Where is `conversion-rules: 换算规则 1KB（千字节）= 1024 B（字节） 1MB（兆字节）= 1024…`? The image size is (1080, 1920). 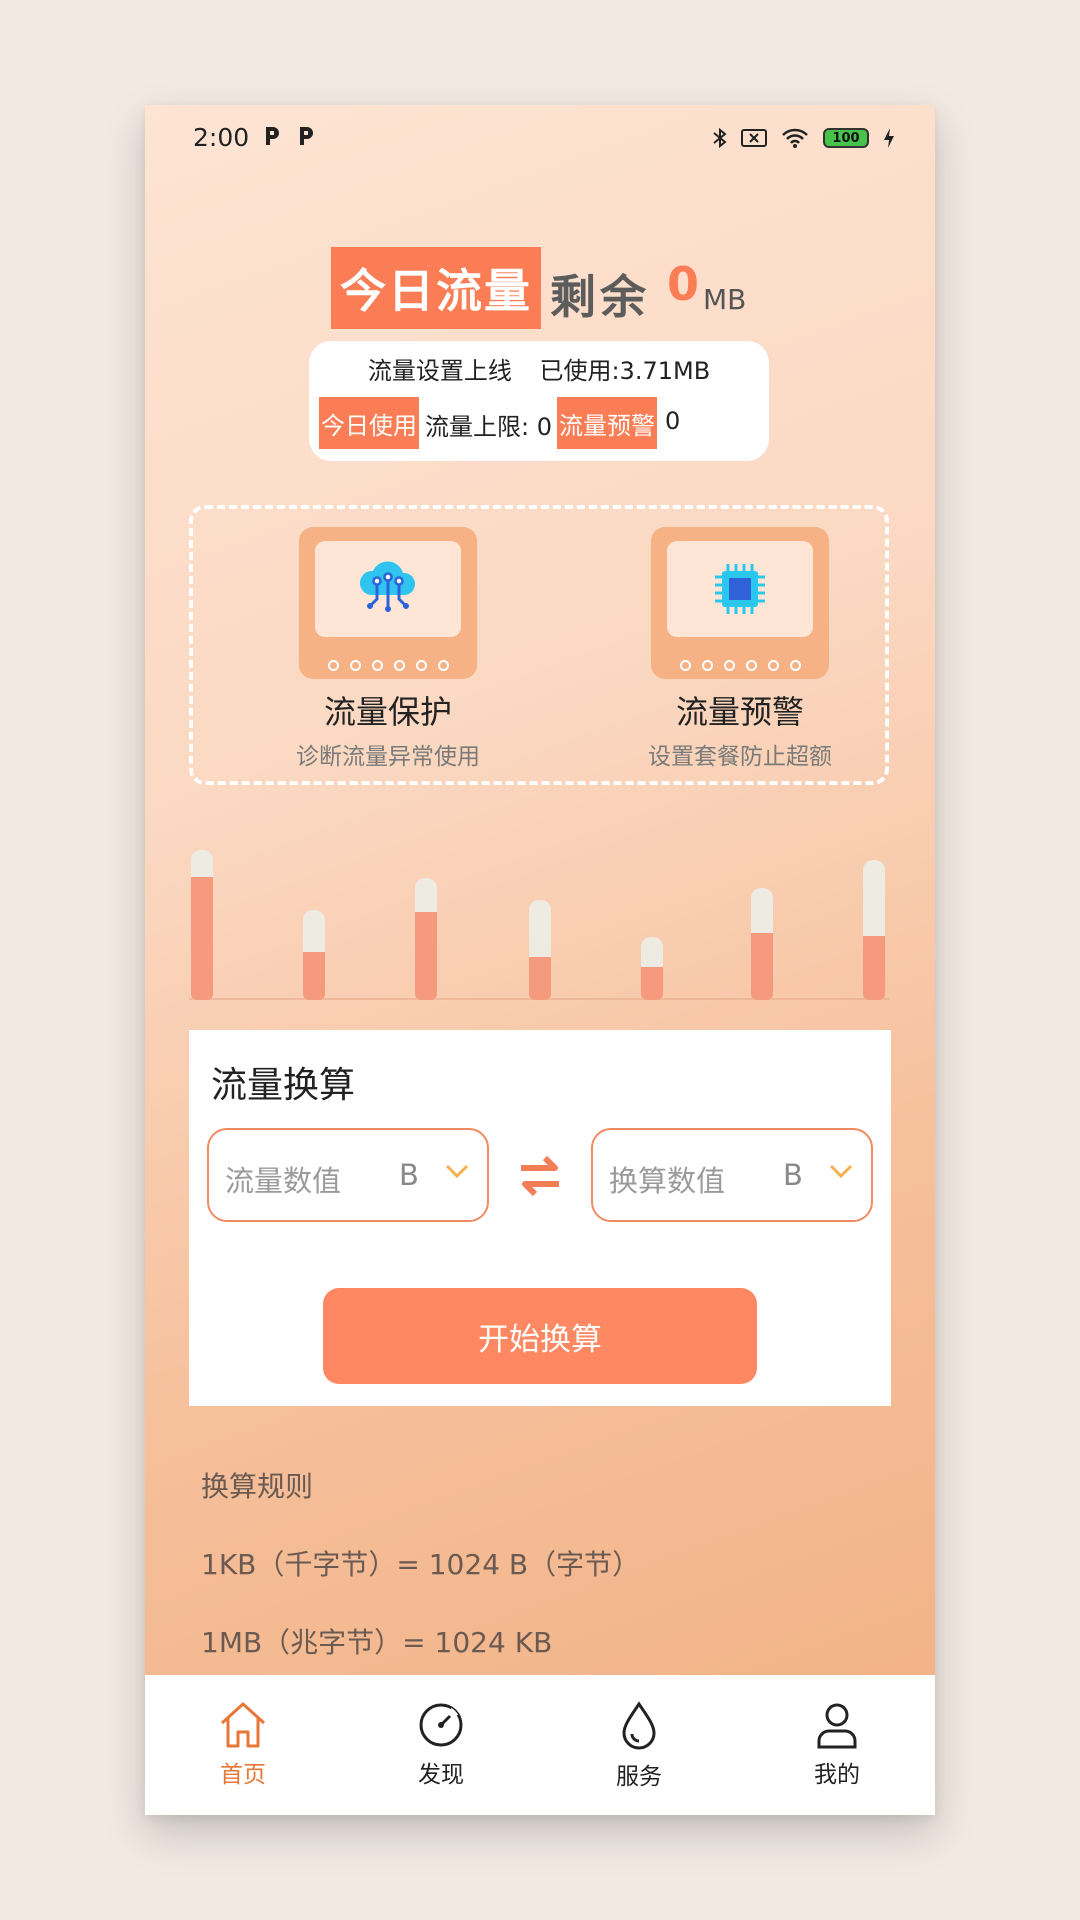 conversion-rules: 换算规则 1KB（千字节）= 1024 B（字节） 1MB（兆字节）= 1024… is located at coordinates (420, 1582).